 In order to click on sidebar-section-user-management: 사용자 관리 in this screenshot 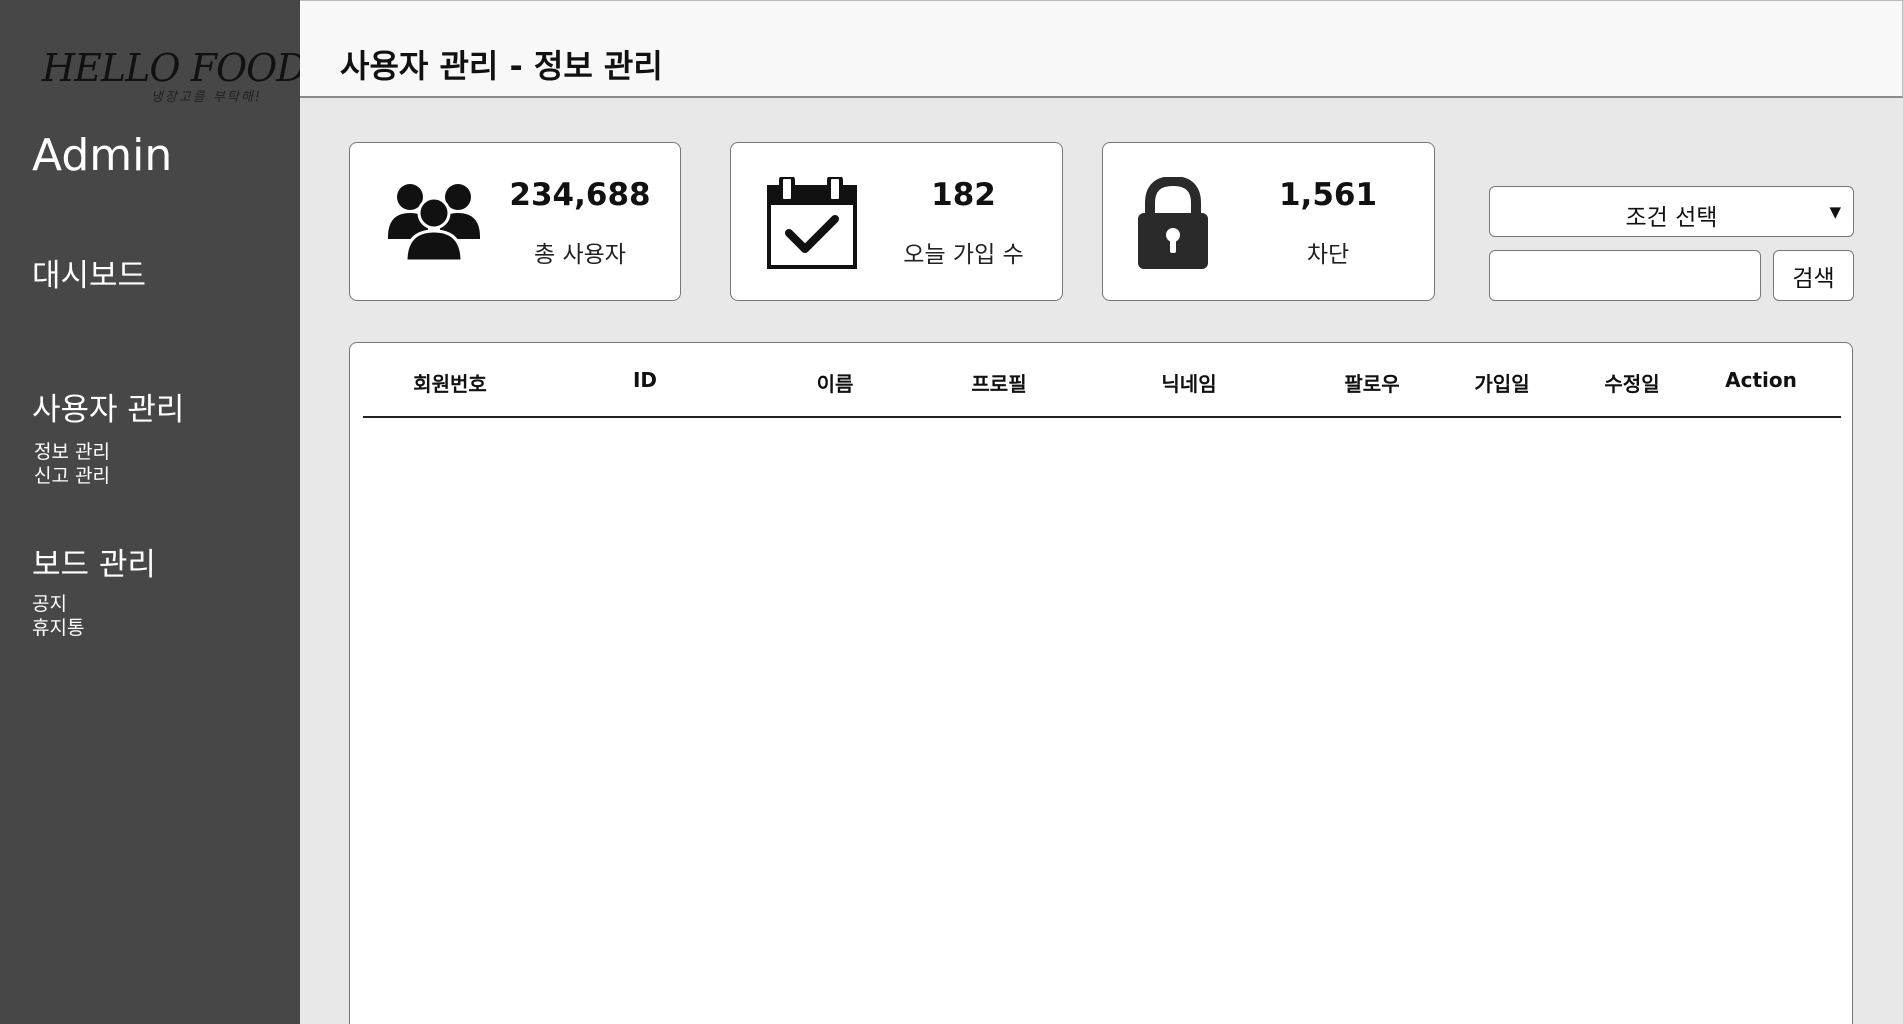, I will do `click(108, 406)`.